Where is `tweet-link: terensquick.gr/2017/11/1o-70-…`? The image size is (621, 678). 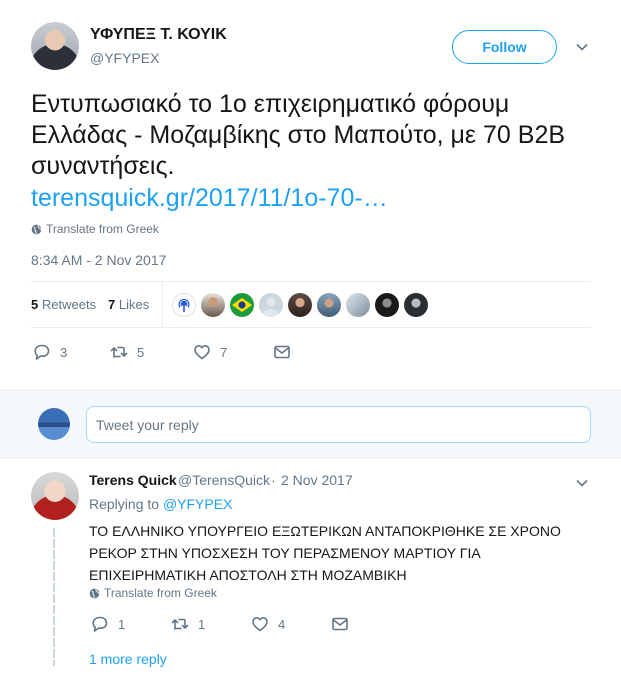
tweet-link: terensquick.gr/2017/11/1o-70-… is located at coordinates (209, 198).